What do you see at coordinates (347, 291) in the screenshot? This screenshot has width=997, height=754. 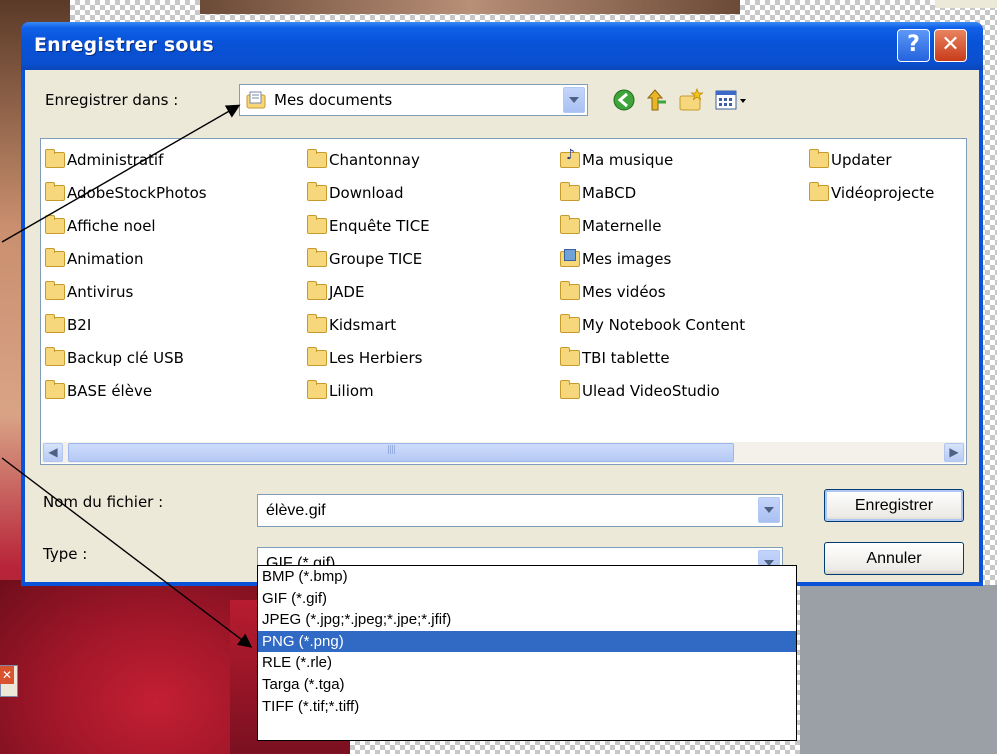 I see `file-item-label: JADE` at bounding box center [347, 291].